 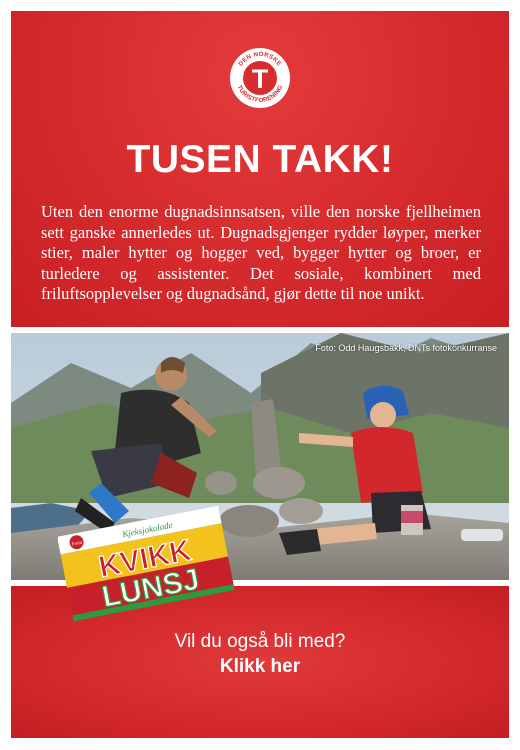 I want to click on headline: TUSEN TAKK!, so click(x=260, y=159).